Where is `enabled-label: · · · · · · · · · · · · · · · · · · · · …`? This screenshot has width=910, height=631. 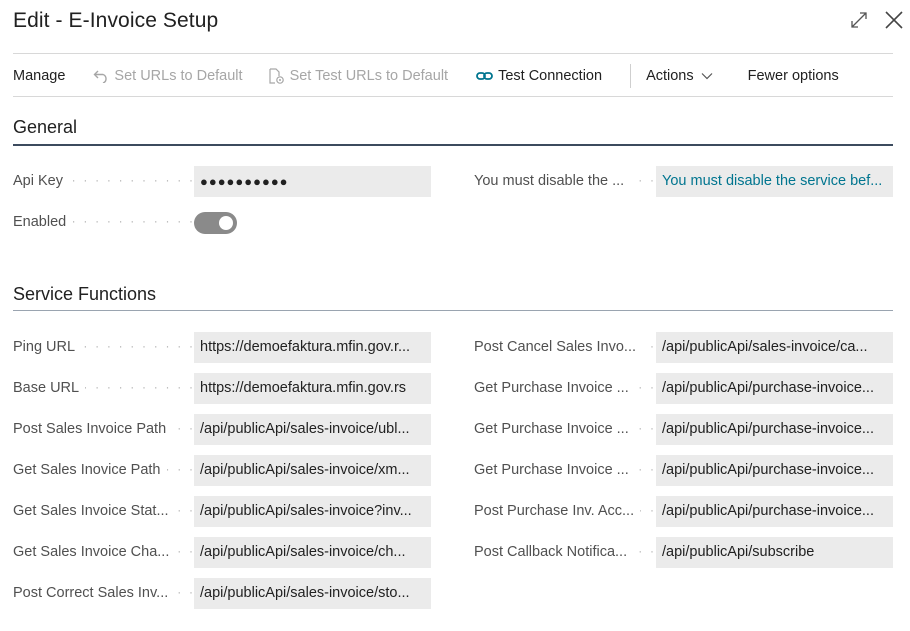
enabled-label: · · · · · · · · · · · · · · · · · · · · … is located at coordinates (103, 222).